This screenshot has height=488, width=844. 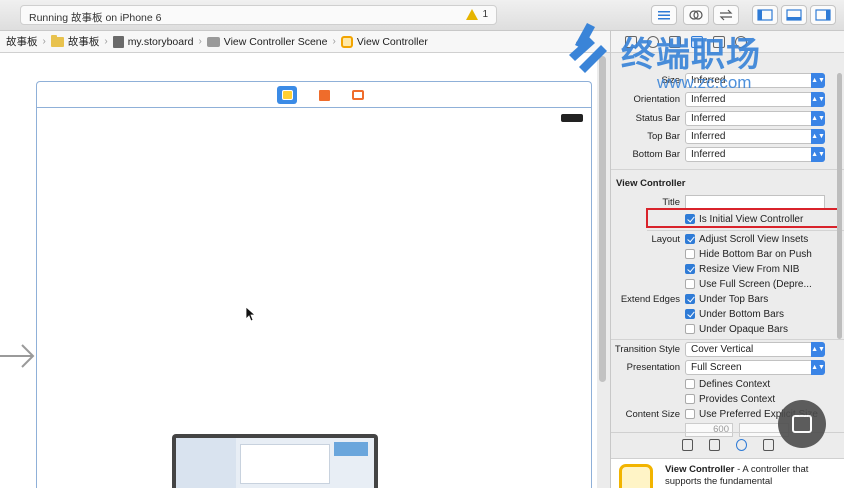 What do you see at coordinates (727, 169) in the screenshot?
I see `divider` at bounding box center [727, 169].